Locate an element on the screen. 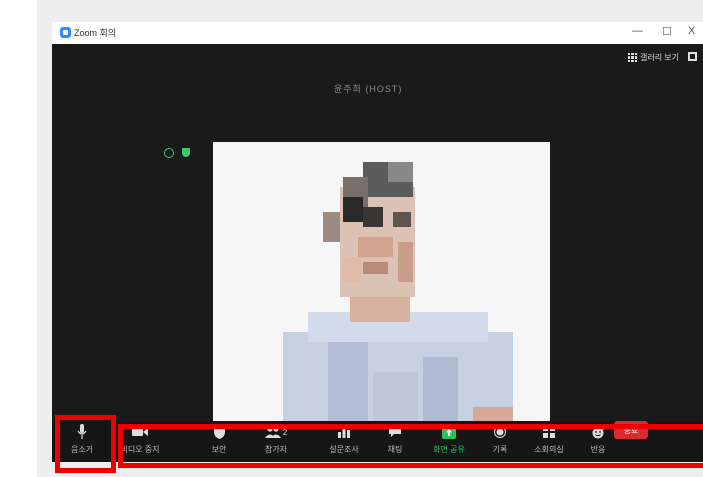 This screenshot has height=477, width=703. gallery-view-label: 갤러리 보기 is located at coordinates (659, 57).